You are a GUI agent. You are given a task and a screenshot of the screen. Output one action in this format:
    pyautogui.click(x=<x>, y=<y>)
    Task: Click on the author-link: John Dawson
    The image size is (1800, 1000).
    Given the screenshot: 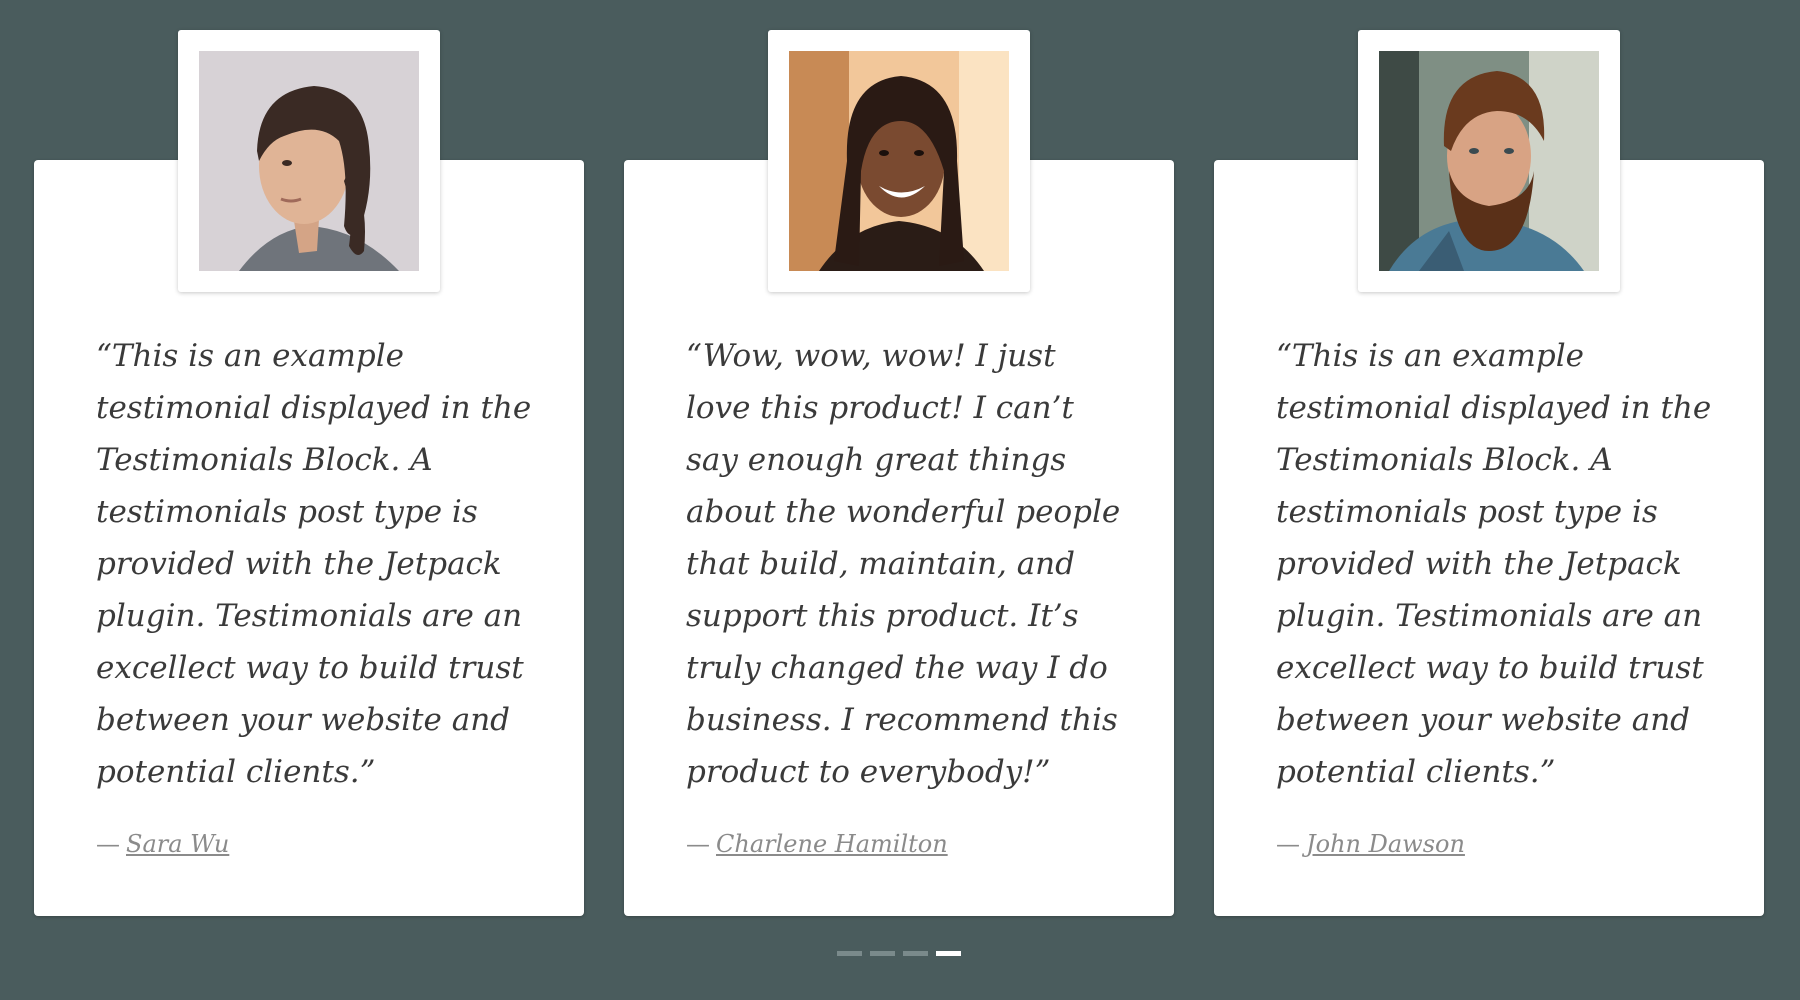 What is the action you would take?
    pyautogui.click(x=1385, y=844)
    